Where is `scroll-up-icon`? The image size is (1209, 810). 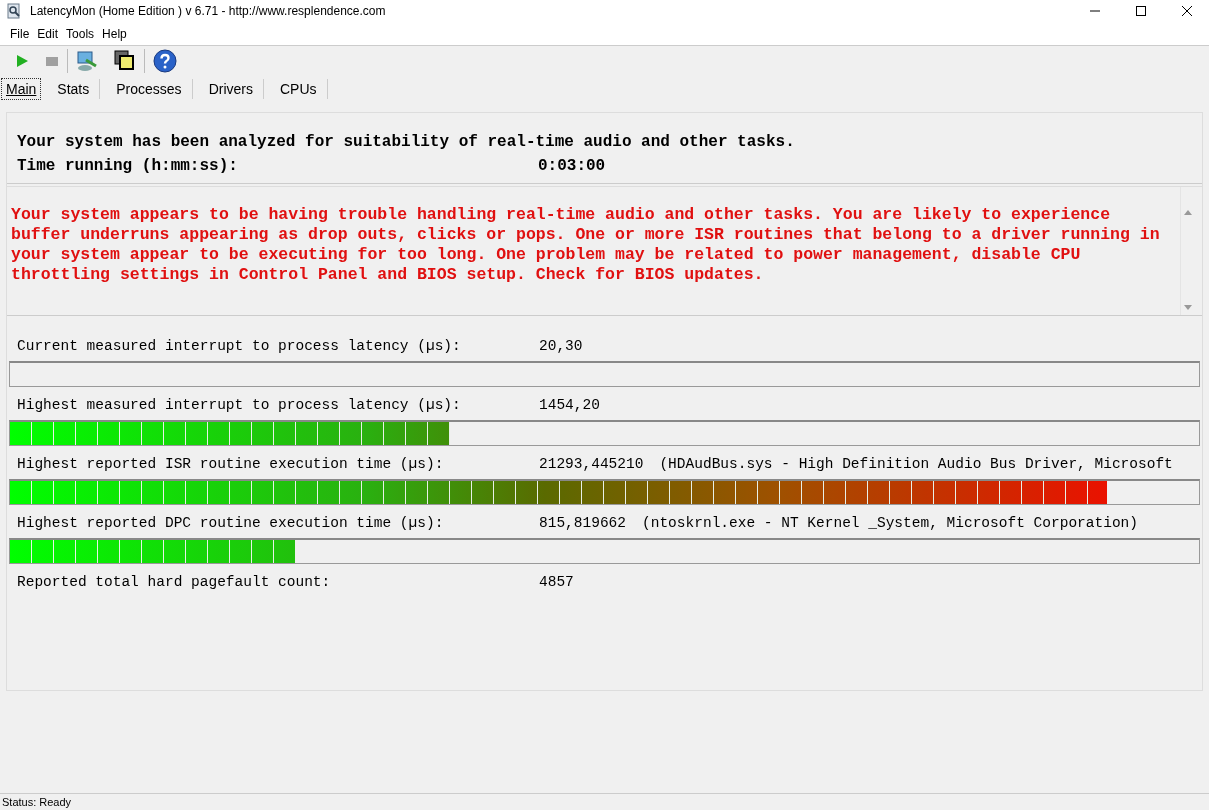
scroll-up-icon is located at coordinates (1188, 212).